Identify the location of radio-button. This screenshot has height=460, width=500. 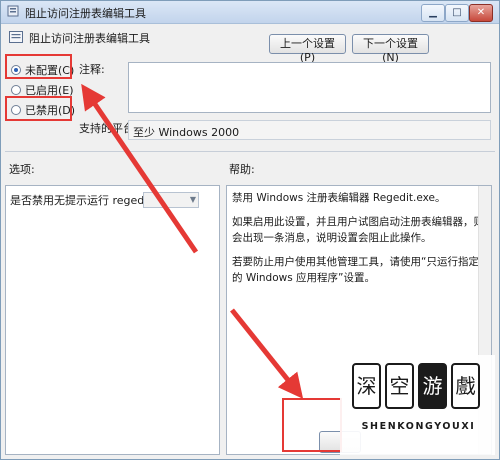
(16, 90).